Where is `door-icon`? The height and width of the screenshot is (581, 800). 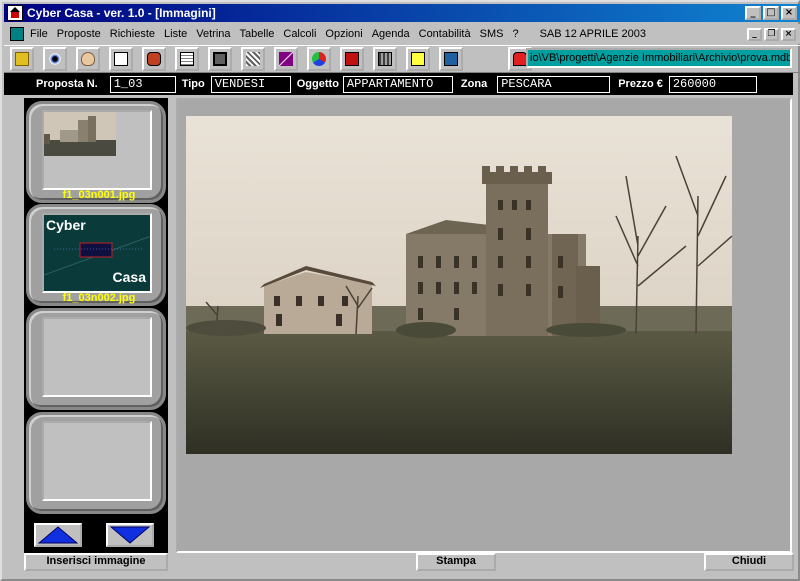 door-icon is located at coordinates (121, 59).